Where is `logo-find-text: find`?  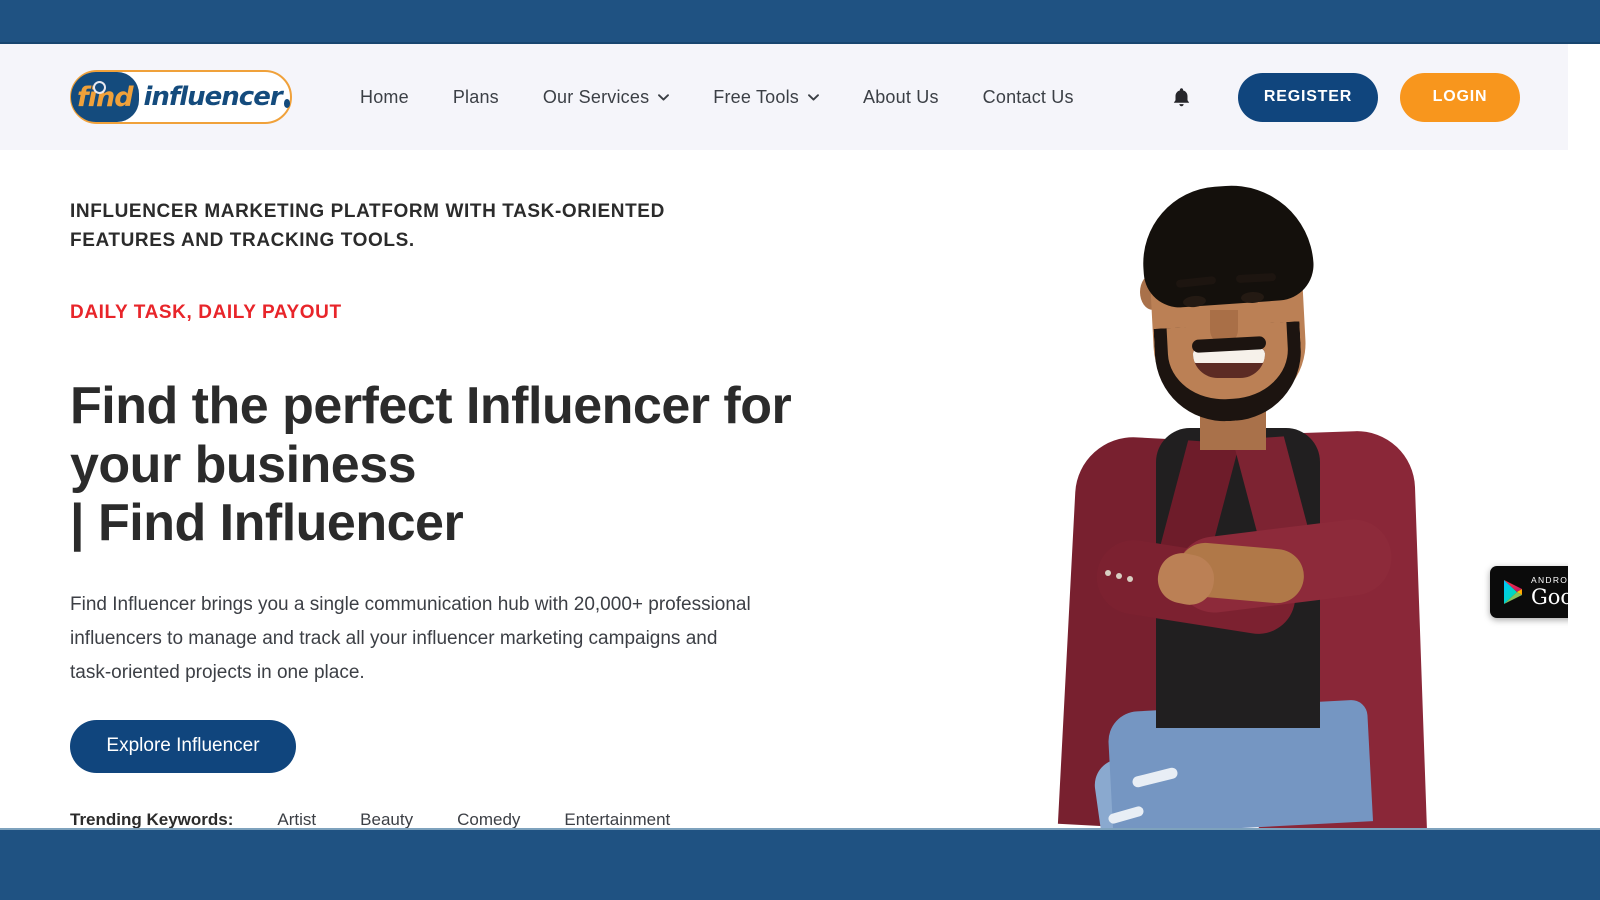 logo-find-text: find is located at coordinates (105, 97).